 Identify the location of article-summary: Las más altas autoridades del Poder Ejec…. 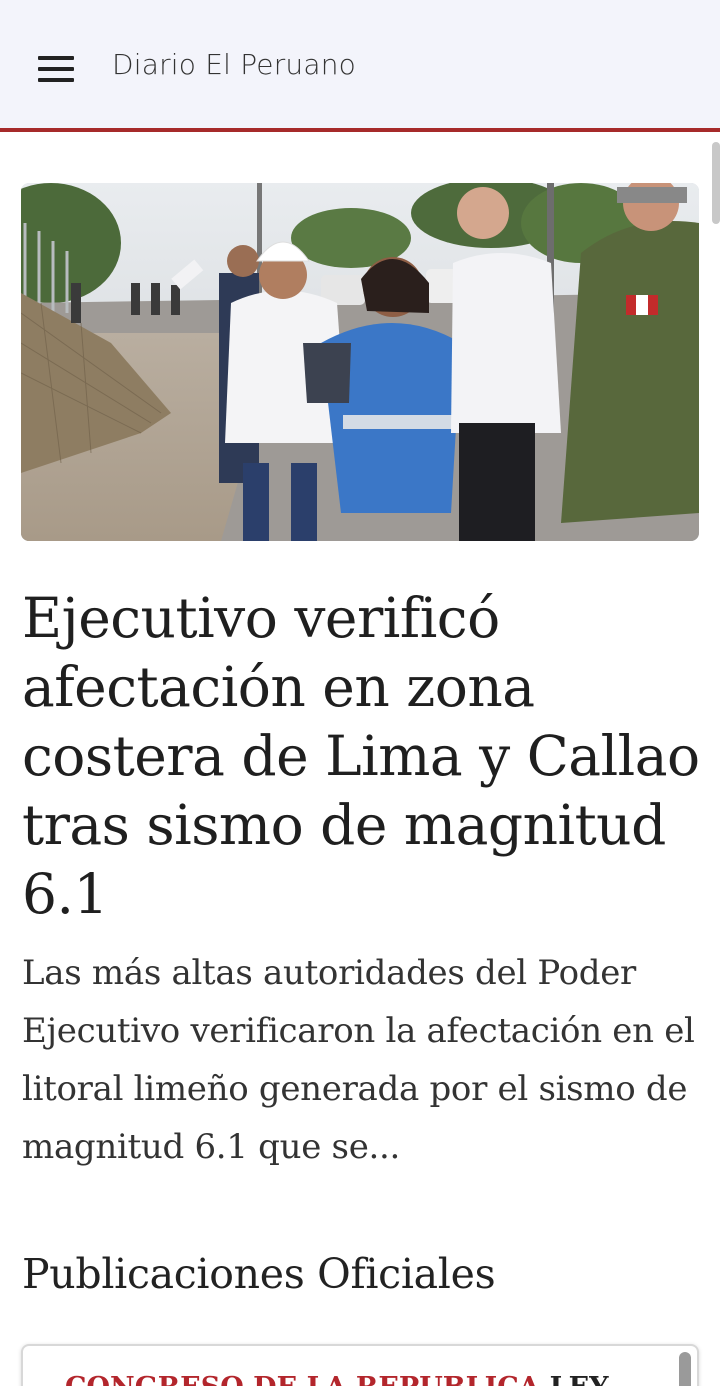
(358, 1060).